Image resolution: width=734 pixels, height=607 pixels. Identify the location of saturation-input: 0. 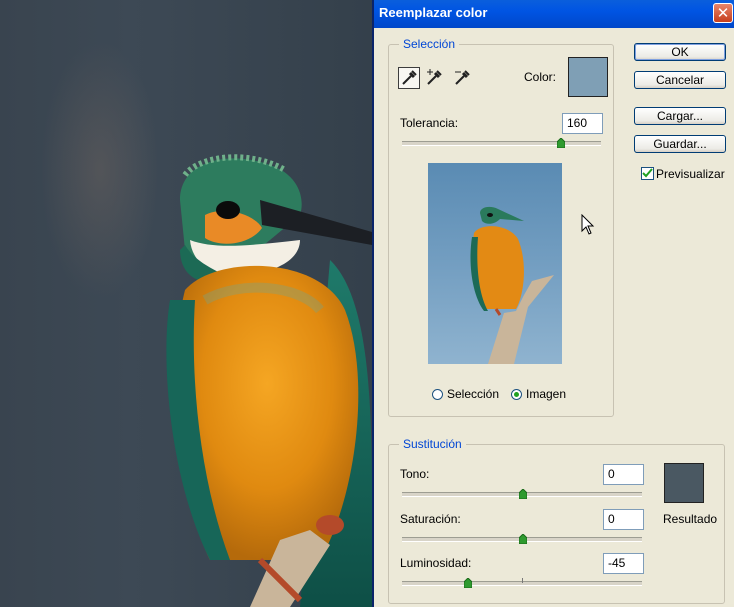
(623, 519).